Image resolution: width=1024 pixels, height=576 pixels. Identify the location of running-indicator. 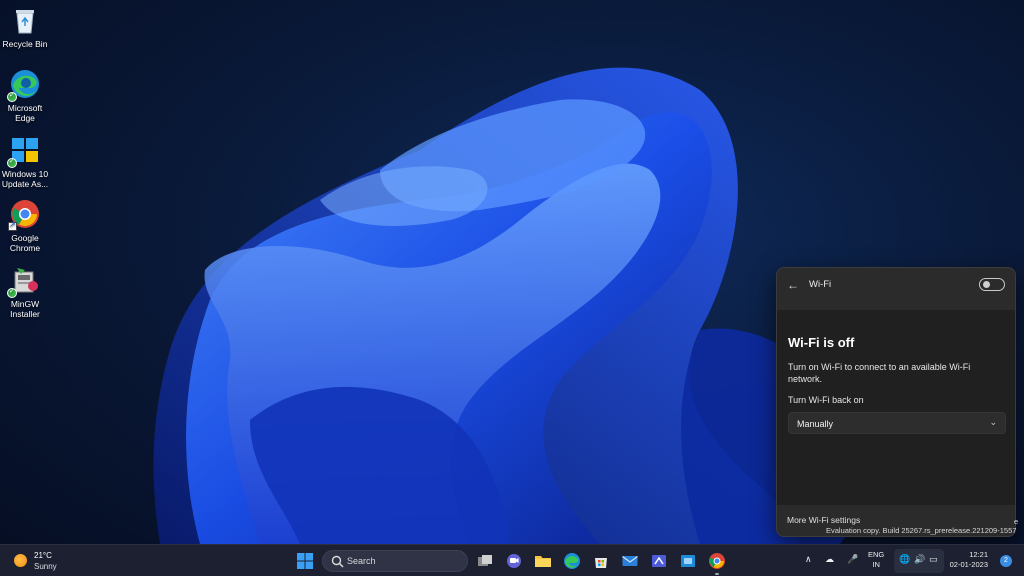
(717, 574).